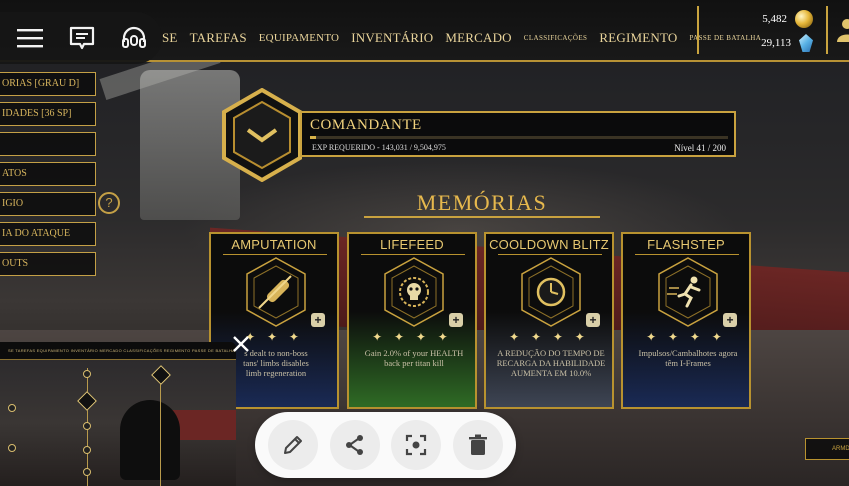 The image size is (849, 486). I want to click on delete-button, so click(477, 445).